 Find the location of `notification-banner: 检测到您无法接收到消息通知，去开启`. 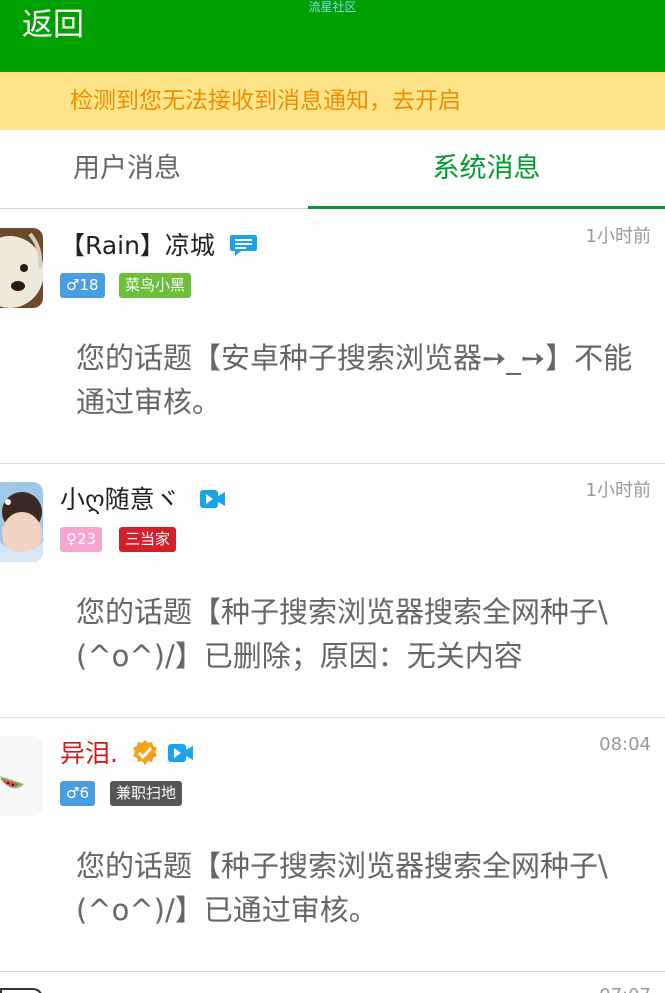

notification-banner: 检测到您无法接收到消息通知，去开启 is located at coordinates (332, 101).